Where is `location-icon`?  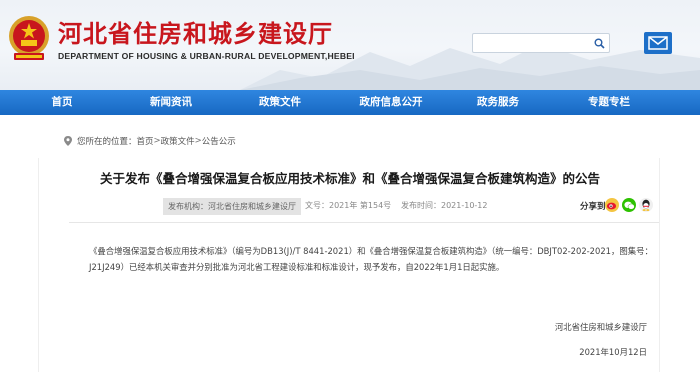
location-icon is located at coordinates (68, 141).